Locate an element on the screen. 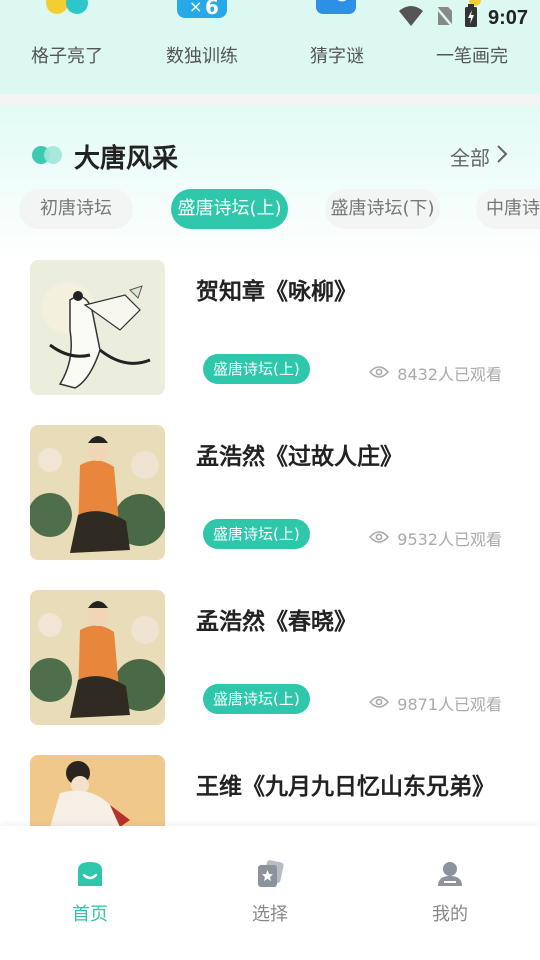 The height and width of the screenshot is (960, 540). game-label: 猜字谜 is located at coordinates (337, 56).